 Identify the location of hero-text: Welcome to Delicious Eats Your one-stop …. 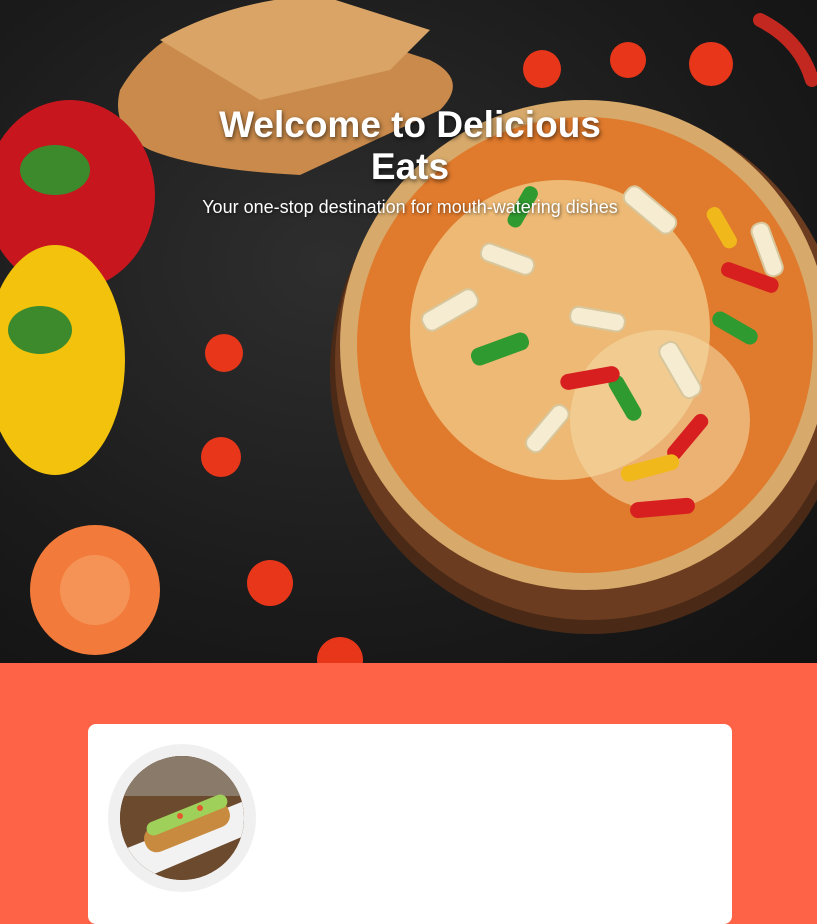
(410, 161).